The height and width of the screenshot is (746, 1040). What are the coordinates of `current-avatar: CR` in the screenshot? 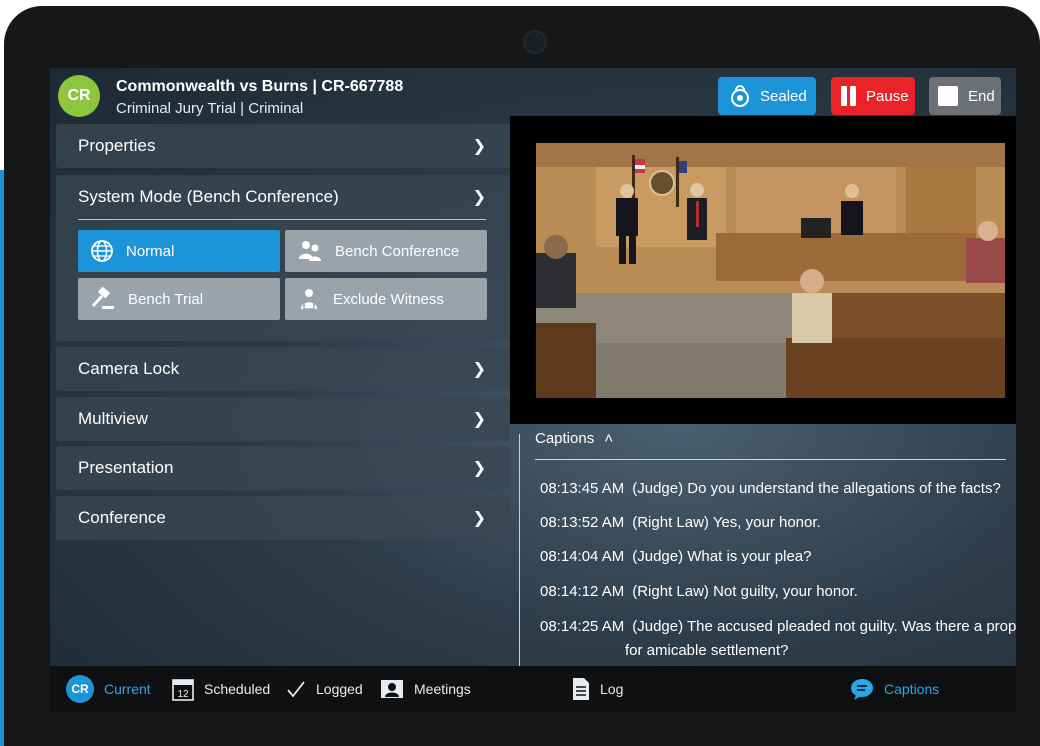 It's located at (80, 689).